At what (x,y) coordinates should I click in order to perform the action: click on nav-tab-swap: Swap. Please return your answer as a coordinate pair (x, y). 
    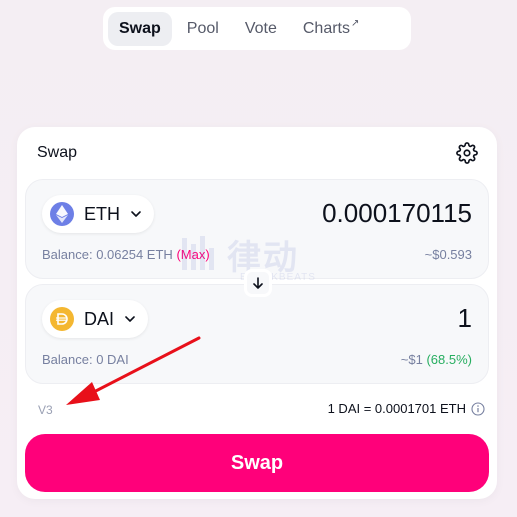
    Looking at the image, I should click on (140, 28).